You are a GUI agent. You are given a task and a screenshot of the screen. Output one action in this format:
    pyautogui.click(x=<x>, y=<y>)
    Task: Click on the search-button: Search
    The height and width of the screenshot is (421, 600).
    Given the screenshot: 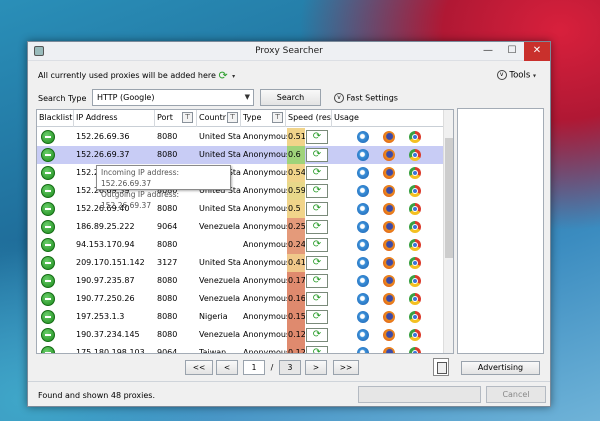 What is the action you would take?
    pyautogui.click(x=290, y=97)
    